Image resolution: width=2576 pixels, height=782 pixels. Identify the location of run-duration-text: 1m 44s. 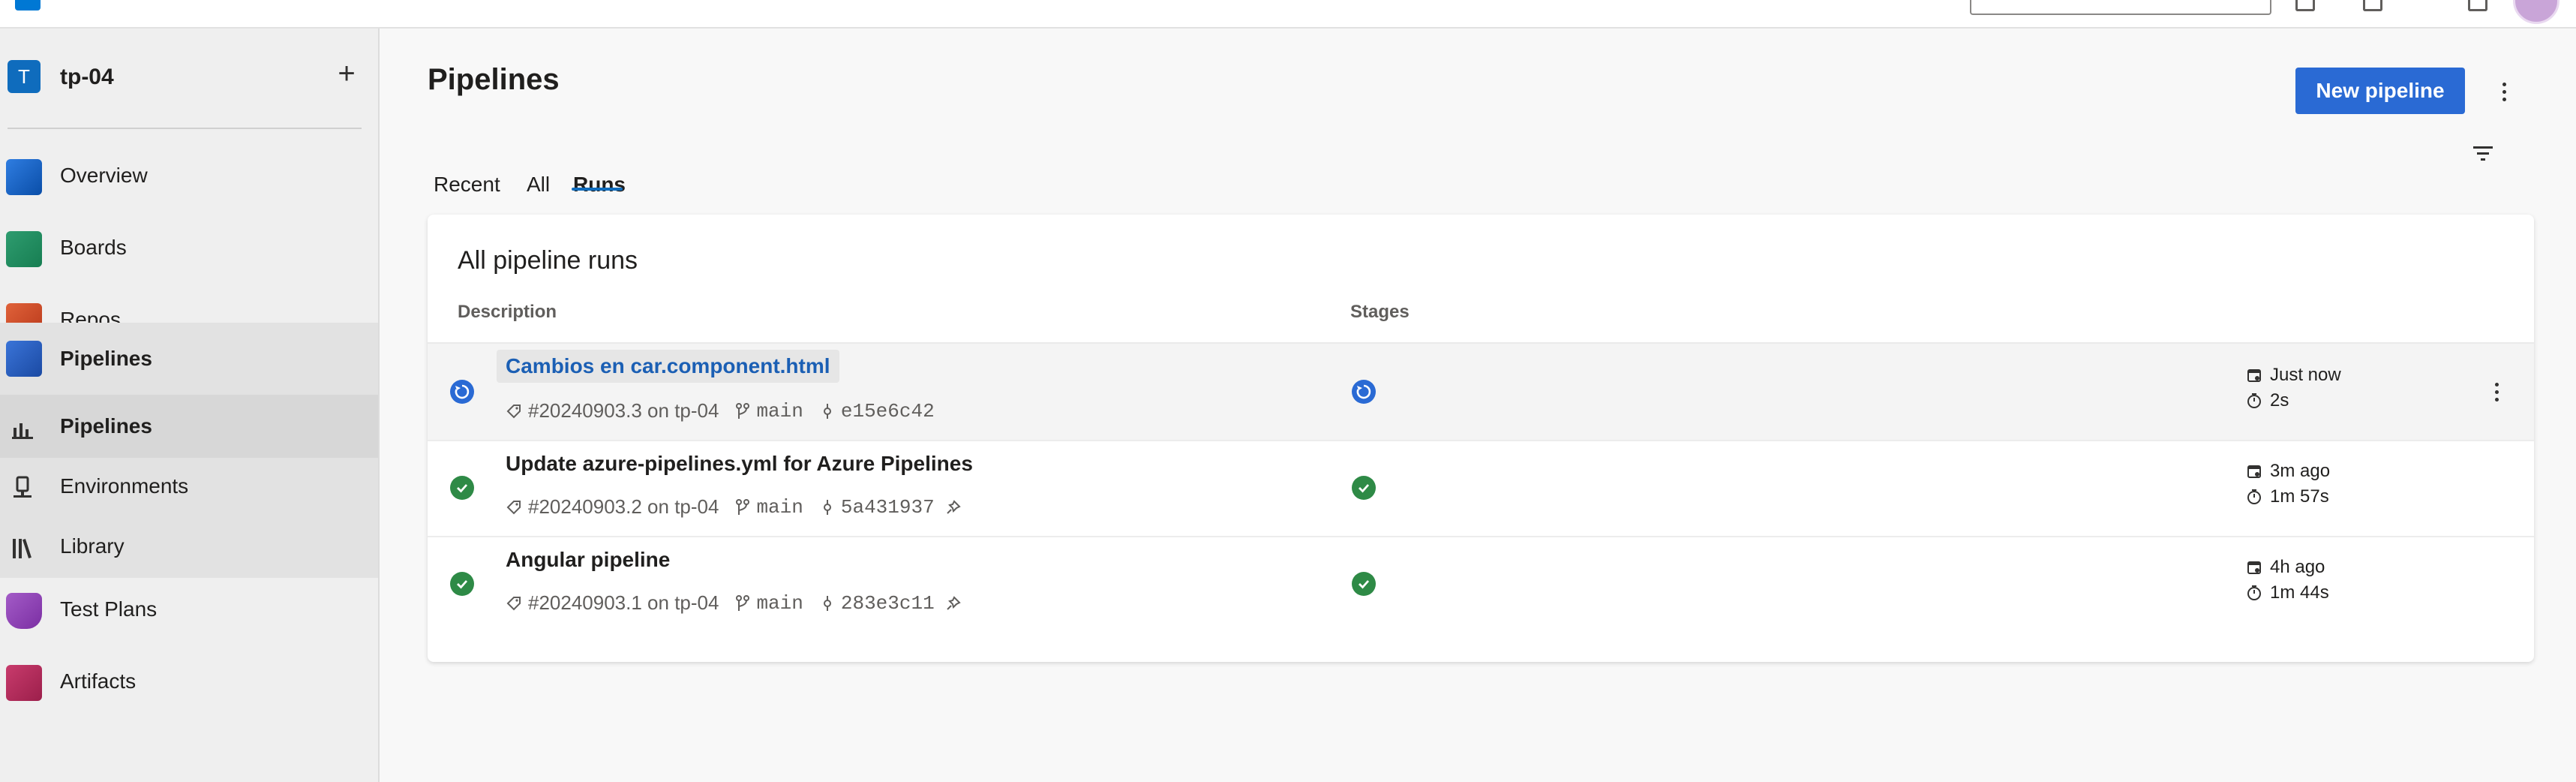
(2299, 592).